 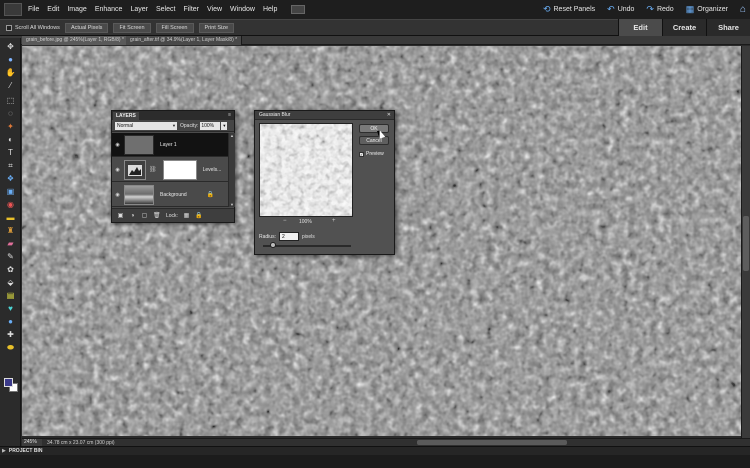 I want to click on organizer-icon: ▦, so click(x=690, y=9).